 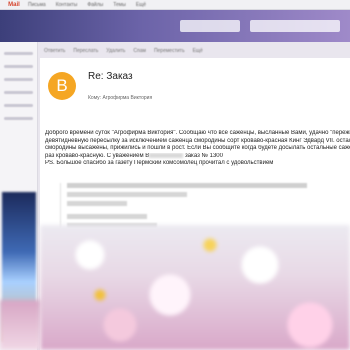 I want to click on quoted-previous-message, so click(x=195, y=205).